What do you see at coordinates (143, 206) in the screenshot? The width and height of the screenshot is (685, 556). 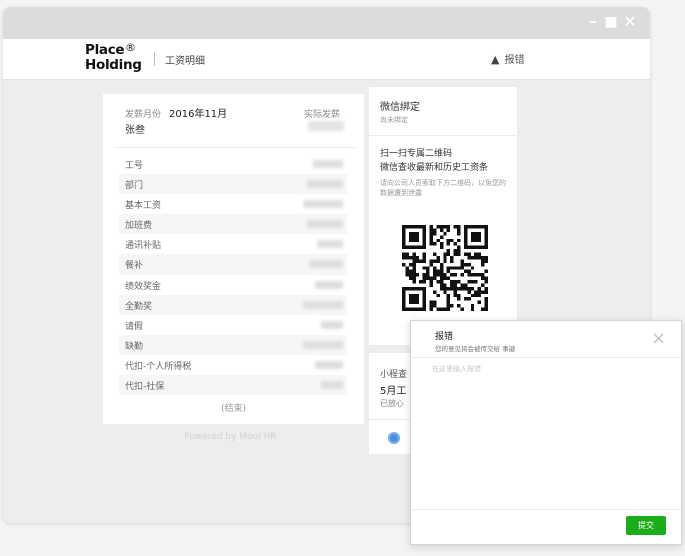 I see `payslip-item-label: 基本工资` at bounding box center [143, 206].